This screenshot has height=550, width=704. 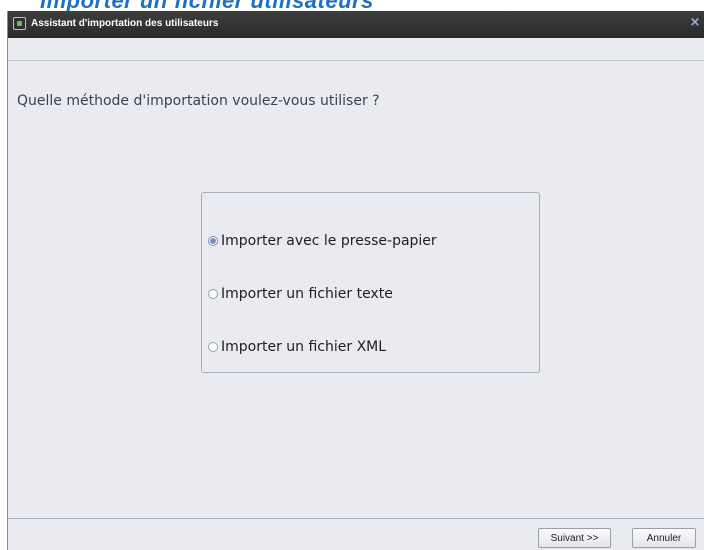 I want to click on option-label: Importer un fichier texte, so click(x=307, y=294).